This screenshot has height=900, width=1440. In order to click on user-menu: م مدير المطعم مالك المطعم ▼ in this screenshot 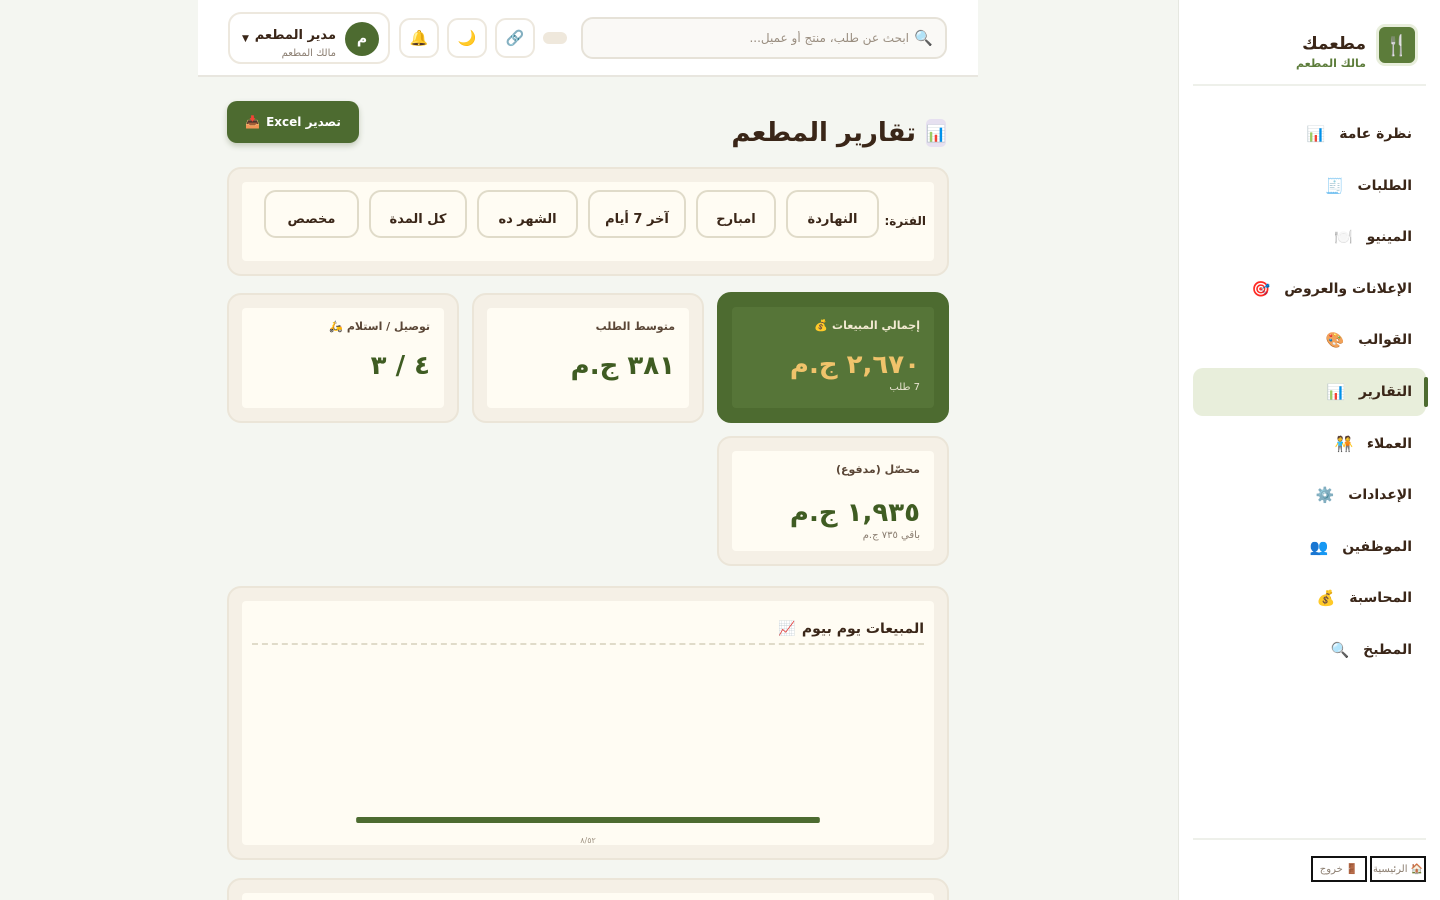, I will do `click(309, 38)`.